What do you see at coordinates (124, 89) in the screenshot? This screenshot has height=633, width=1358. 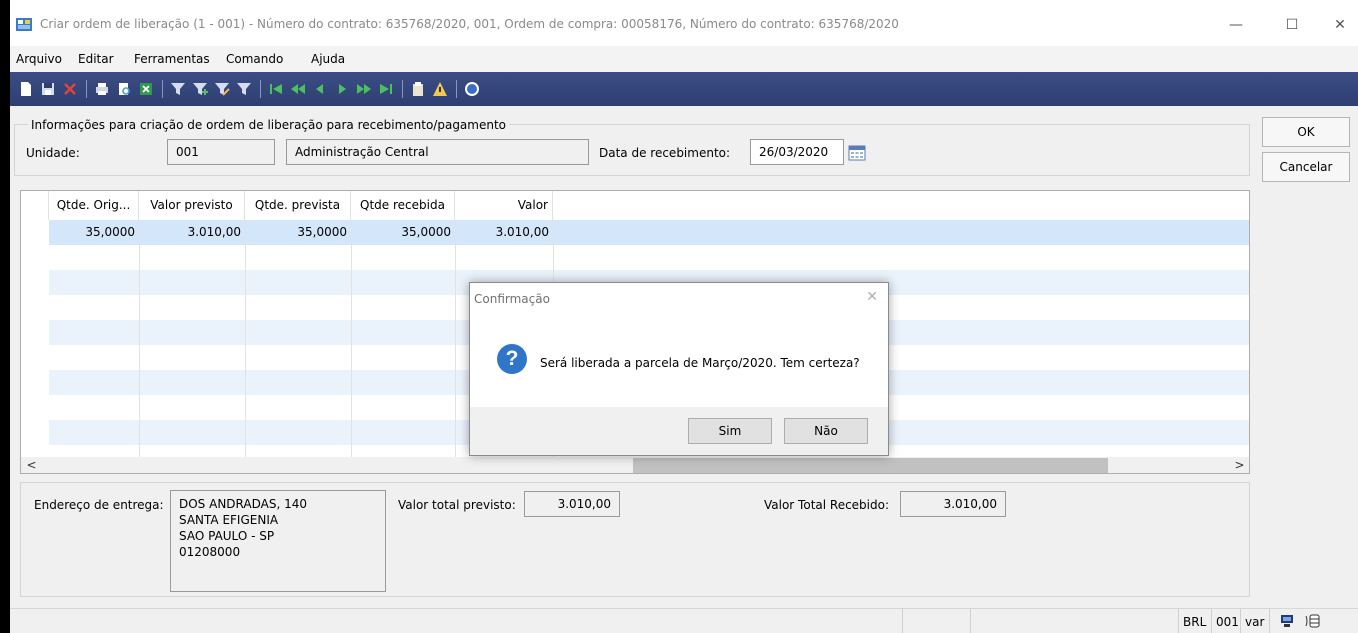 I see `print-preview-icon` at bounding box center [124, 89].